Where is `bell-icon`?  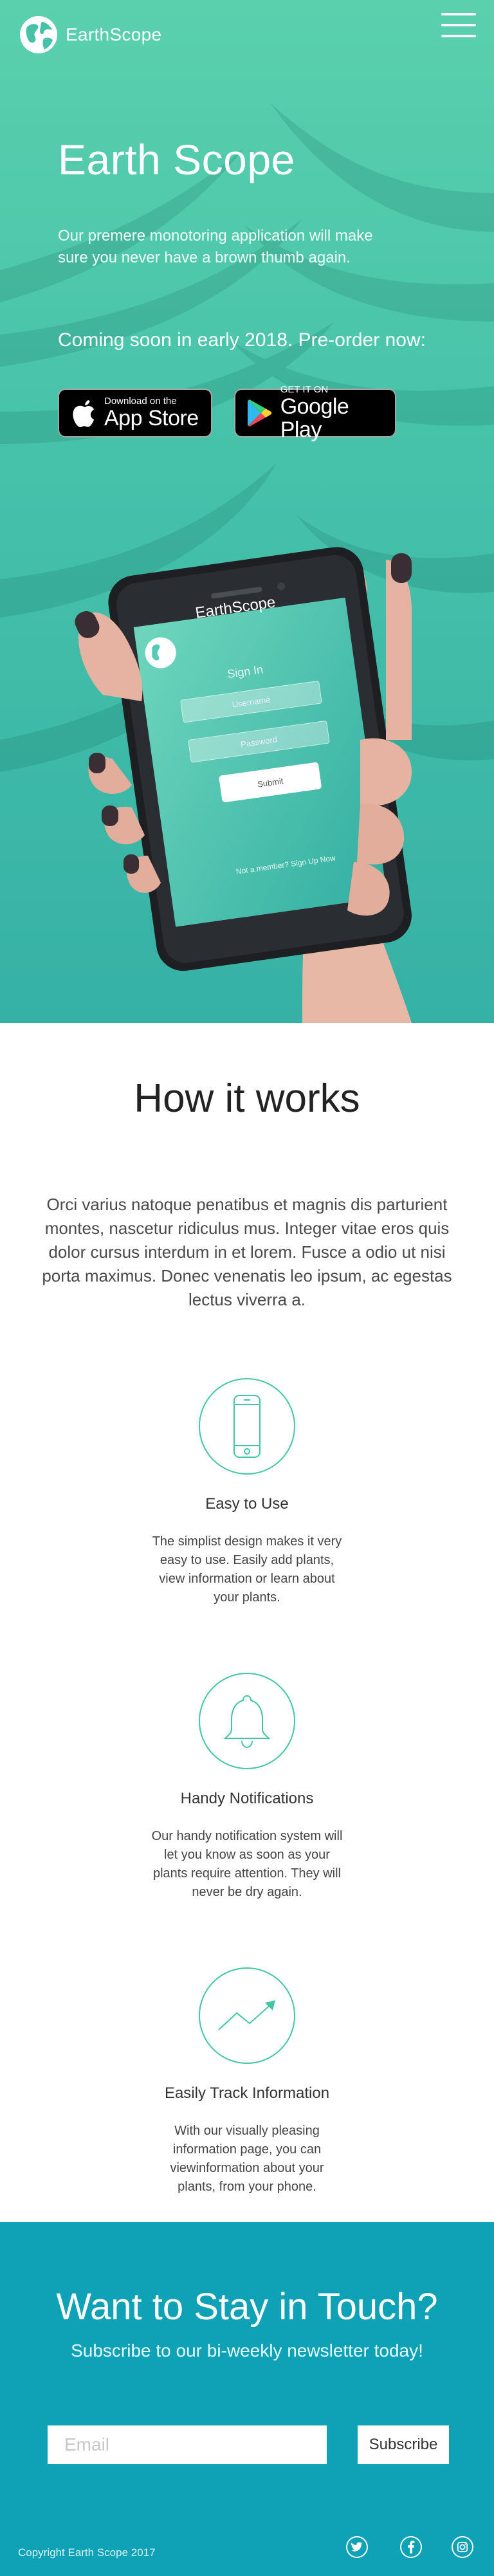 bell-icon is located at coordinates (247, 1722).